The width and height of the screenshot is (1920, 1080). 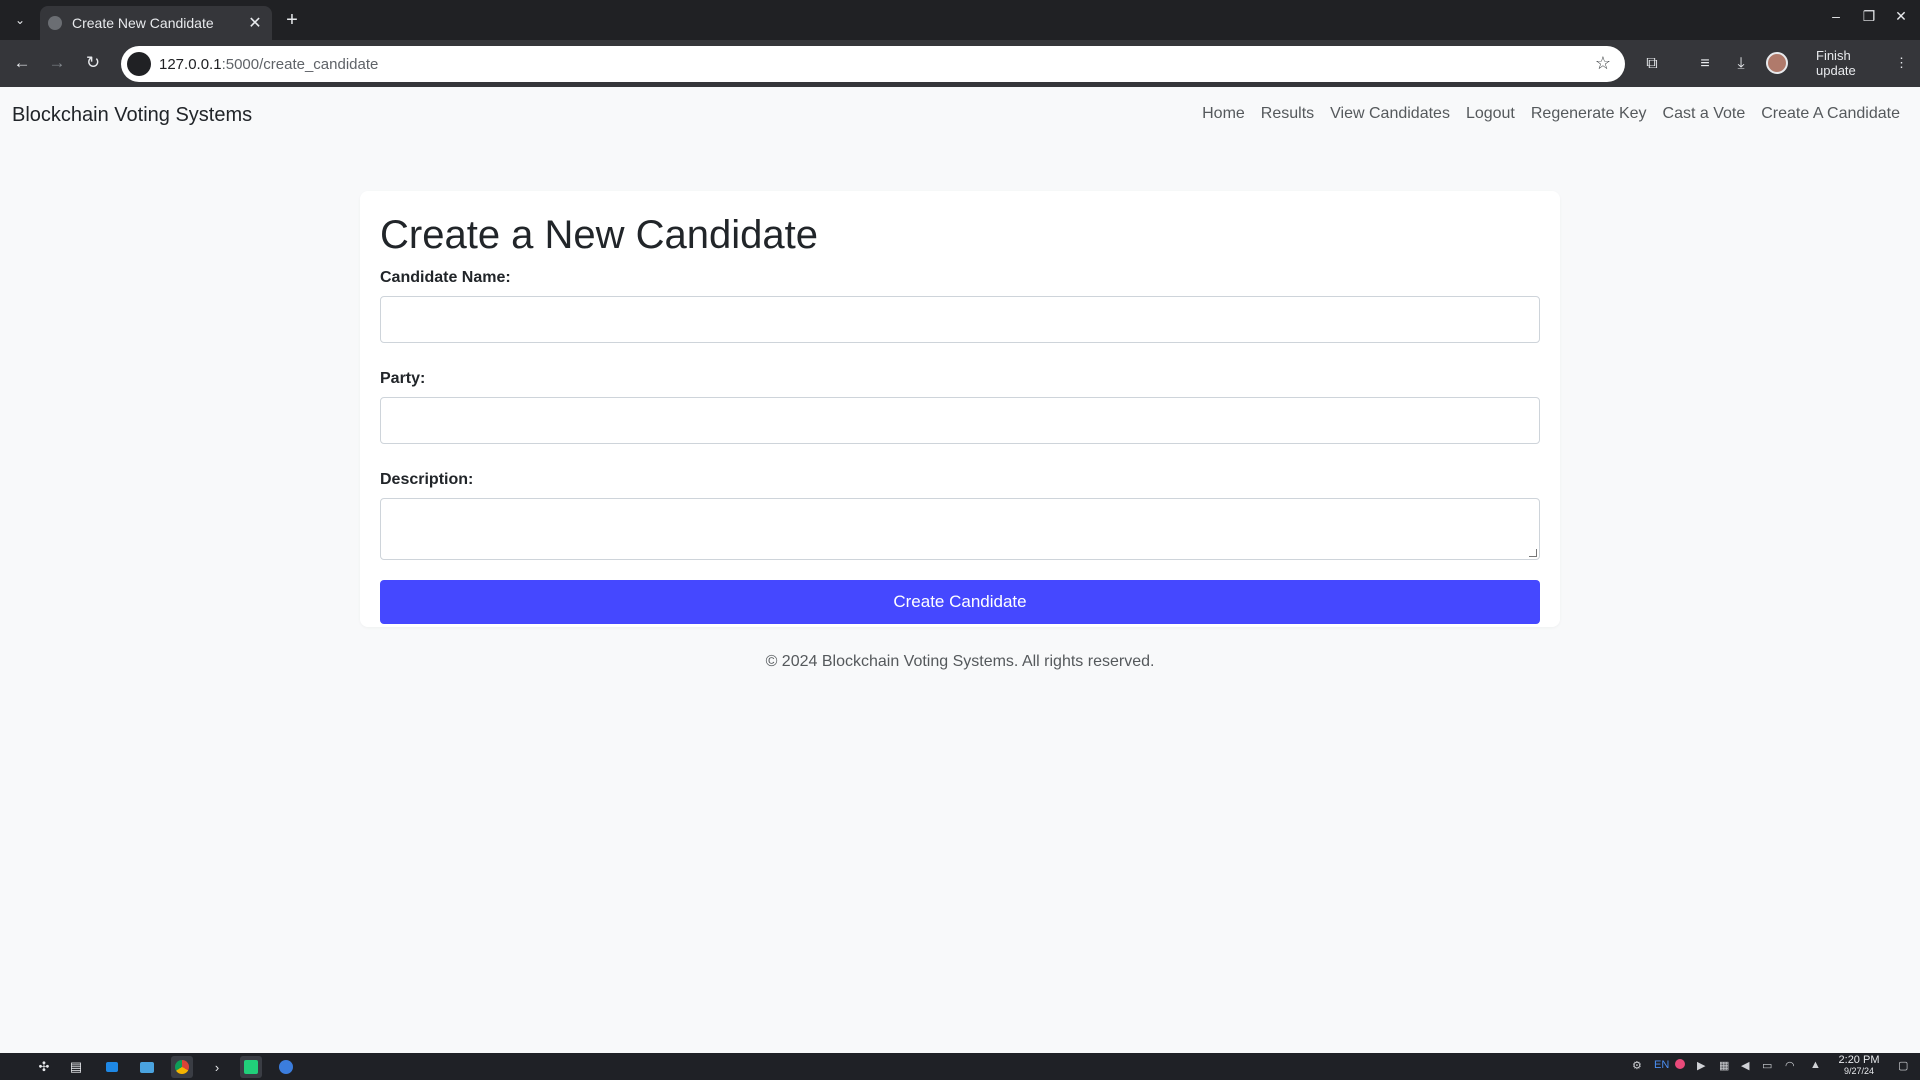 I want to click on address-bar: 127.0.0.1:5000/create_candidate ☆, so click(x=873, y=64).